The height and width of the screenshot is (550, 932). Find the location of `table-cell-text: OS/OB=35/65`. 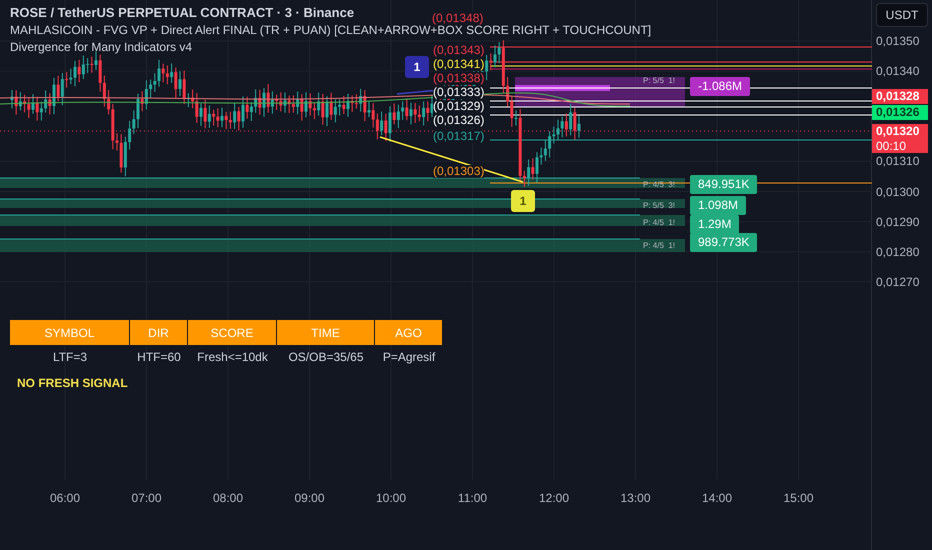

table-cell-text: OS/OB=35/65 is located at coordinates (326, 357).